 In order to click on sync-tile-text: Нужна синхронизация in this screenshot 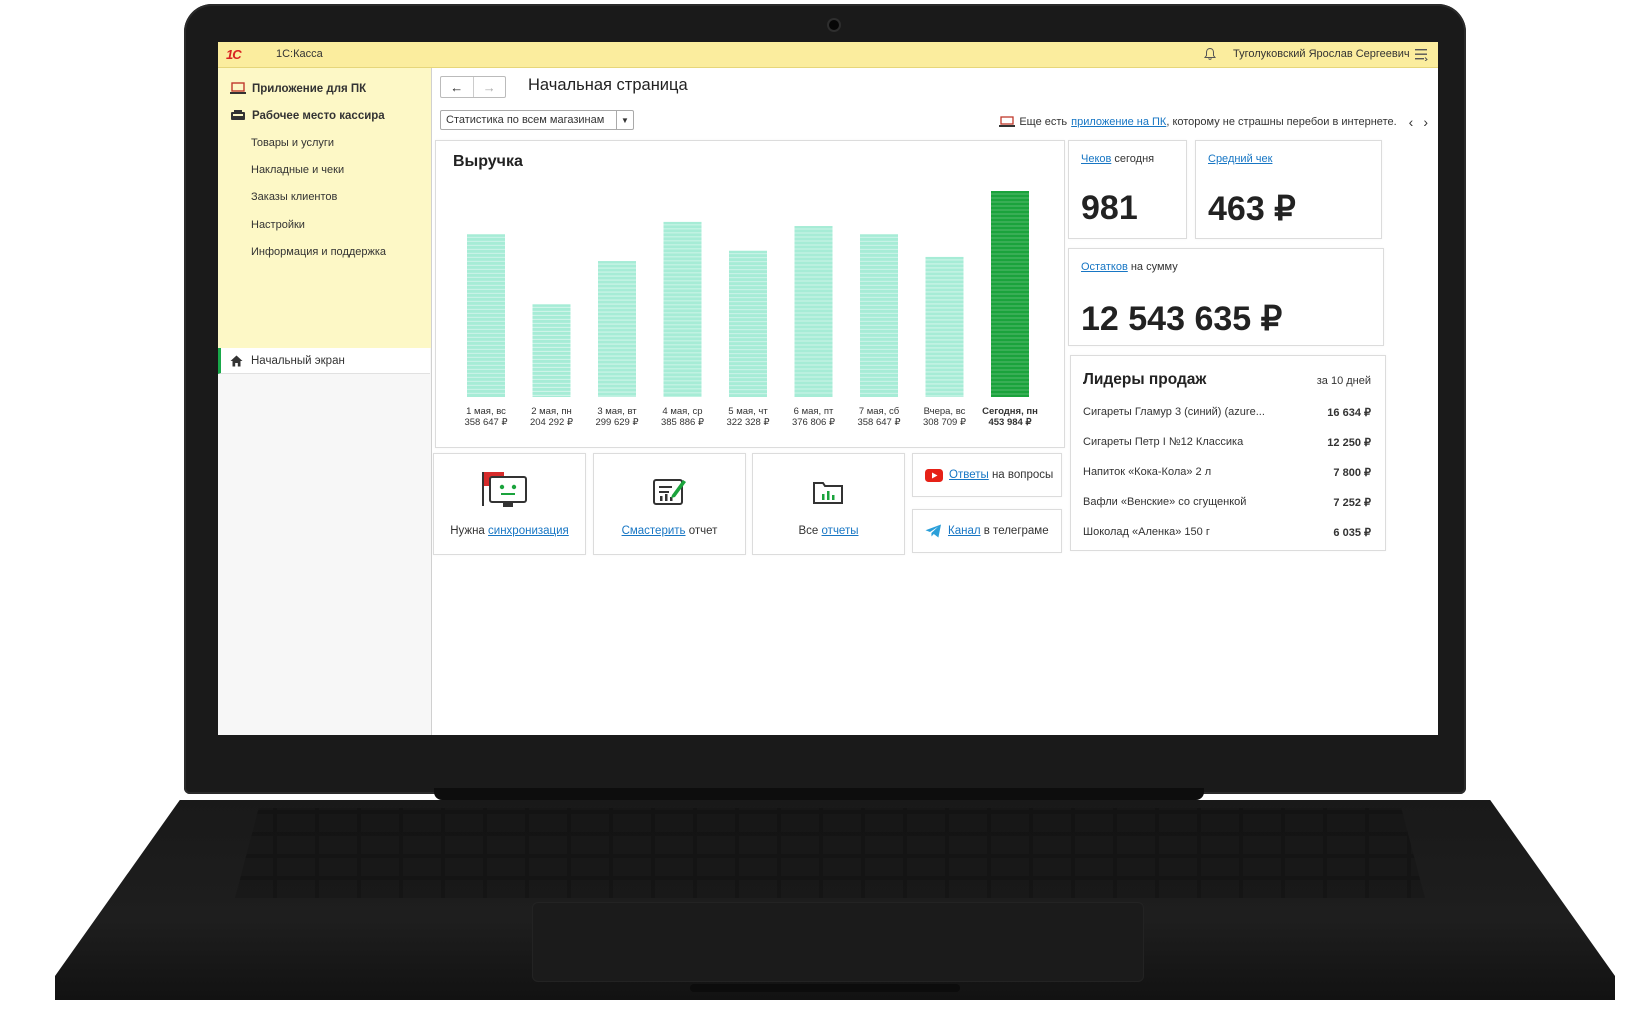, I will do `click(509, 531)`.